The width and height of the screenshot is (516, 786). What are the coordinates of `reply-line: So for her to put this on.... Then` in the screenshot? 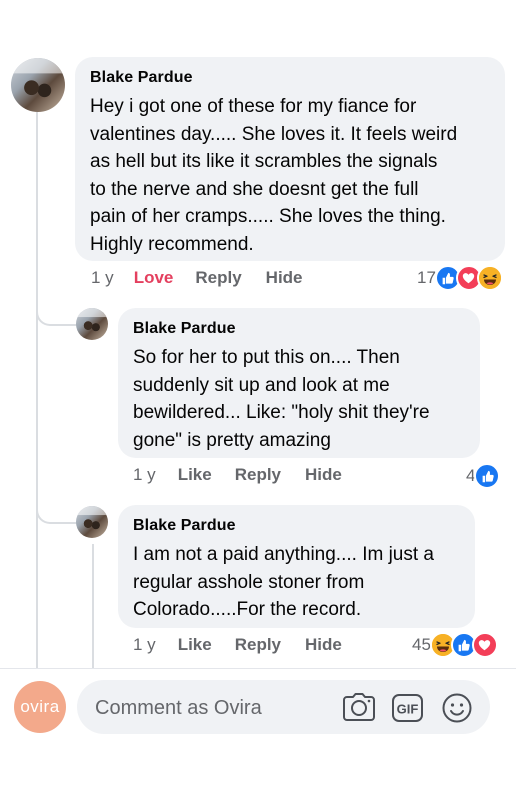 It's located at (266, 357).